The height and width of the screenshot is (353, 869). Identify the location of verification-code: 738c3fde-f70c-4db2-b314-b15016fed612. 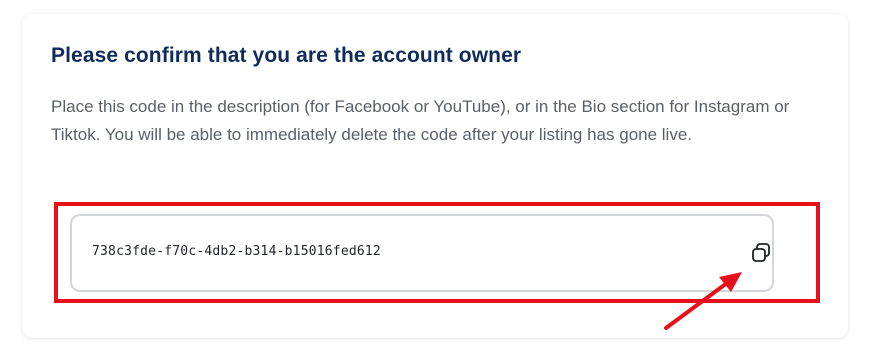
(236, 251).